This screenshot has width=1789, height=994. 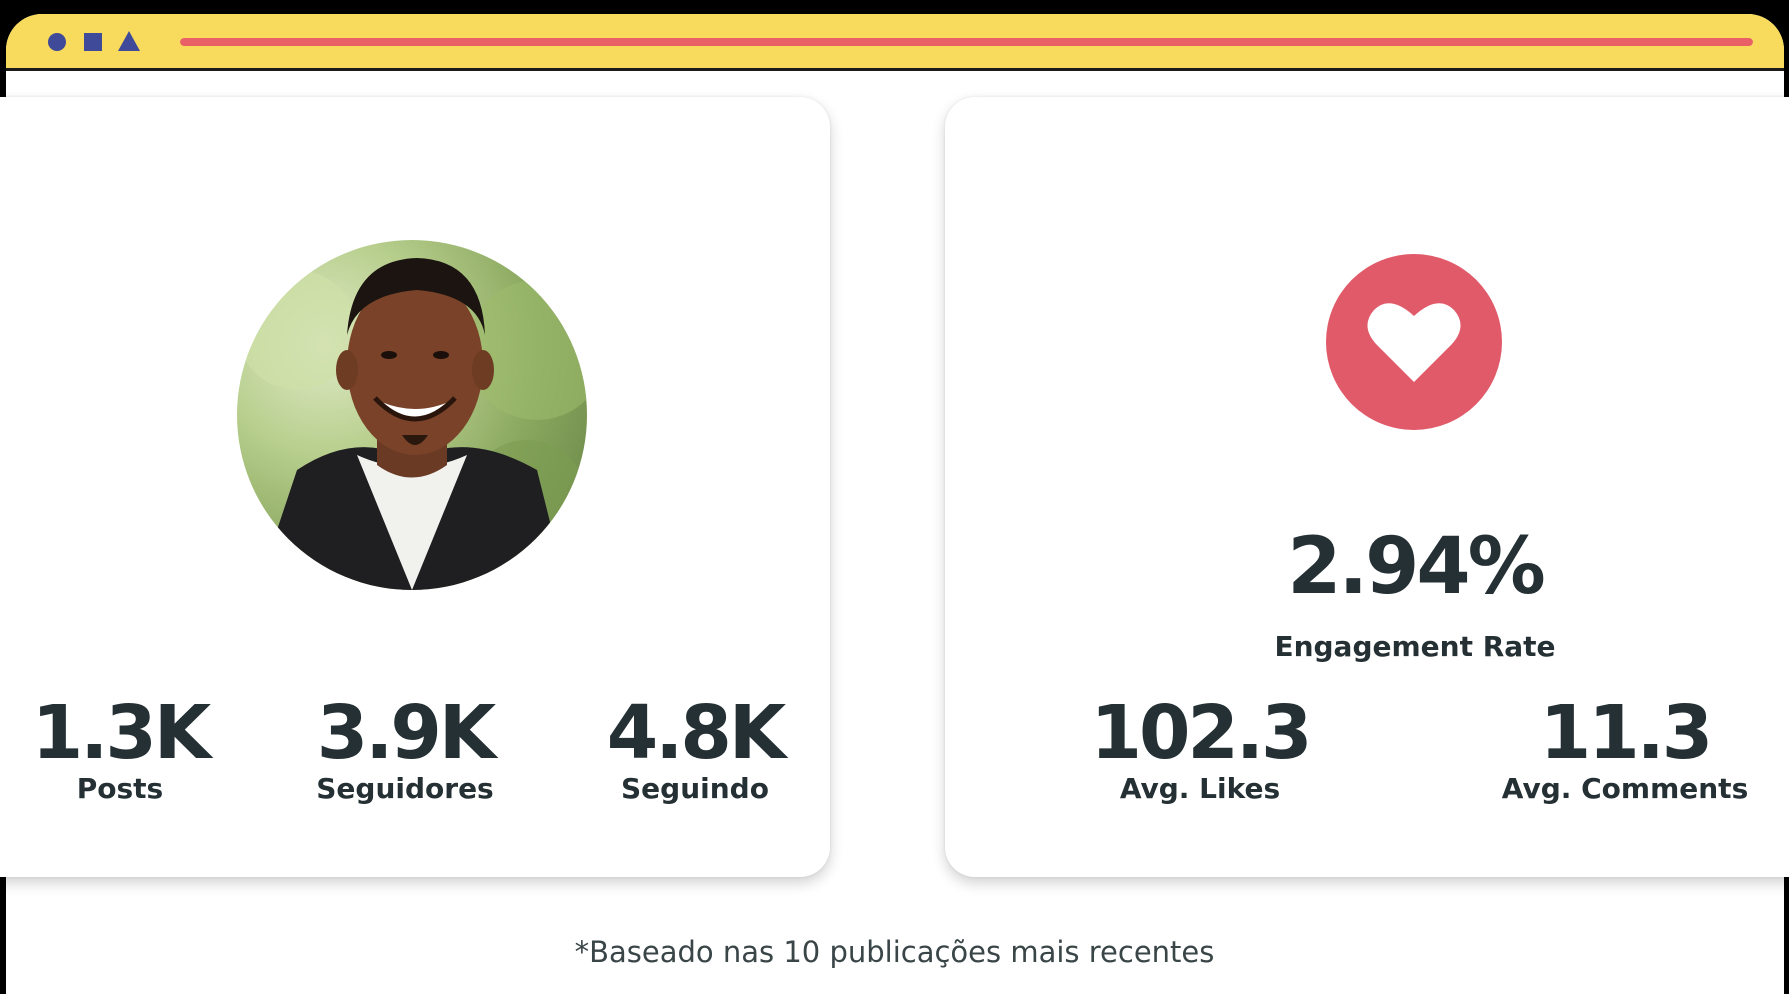 I want to click on followers-count: 3.9K, so click(x=406, y=733).